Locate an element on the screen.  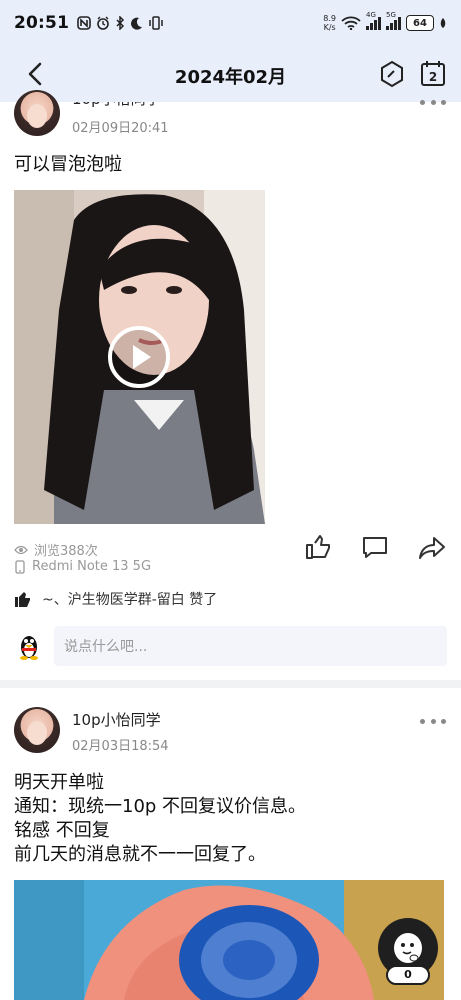
ghost-face-icon is located at coordinates (408, 948).